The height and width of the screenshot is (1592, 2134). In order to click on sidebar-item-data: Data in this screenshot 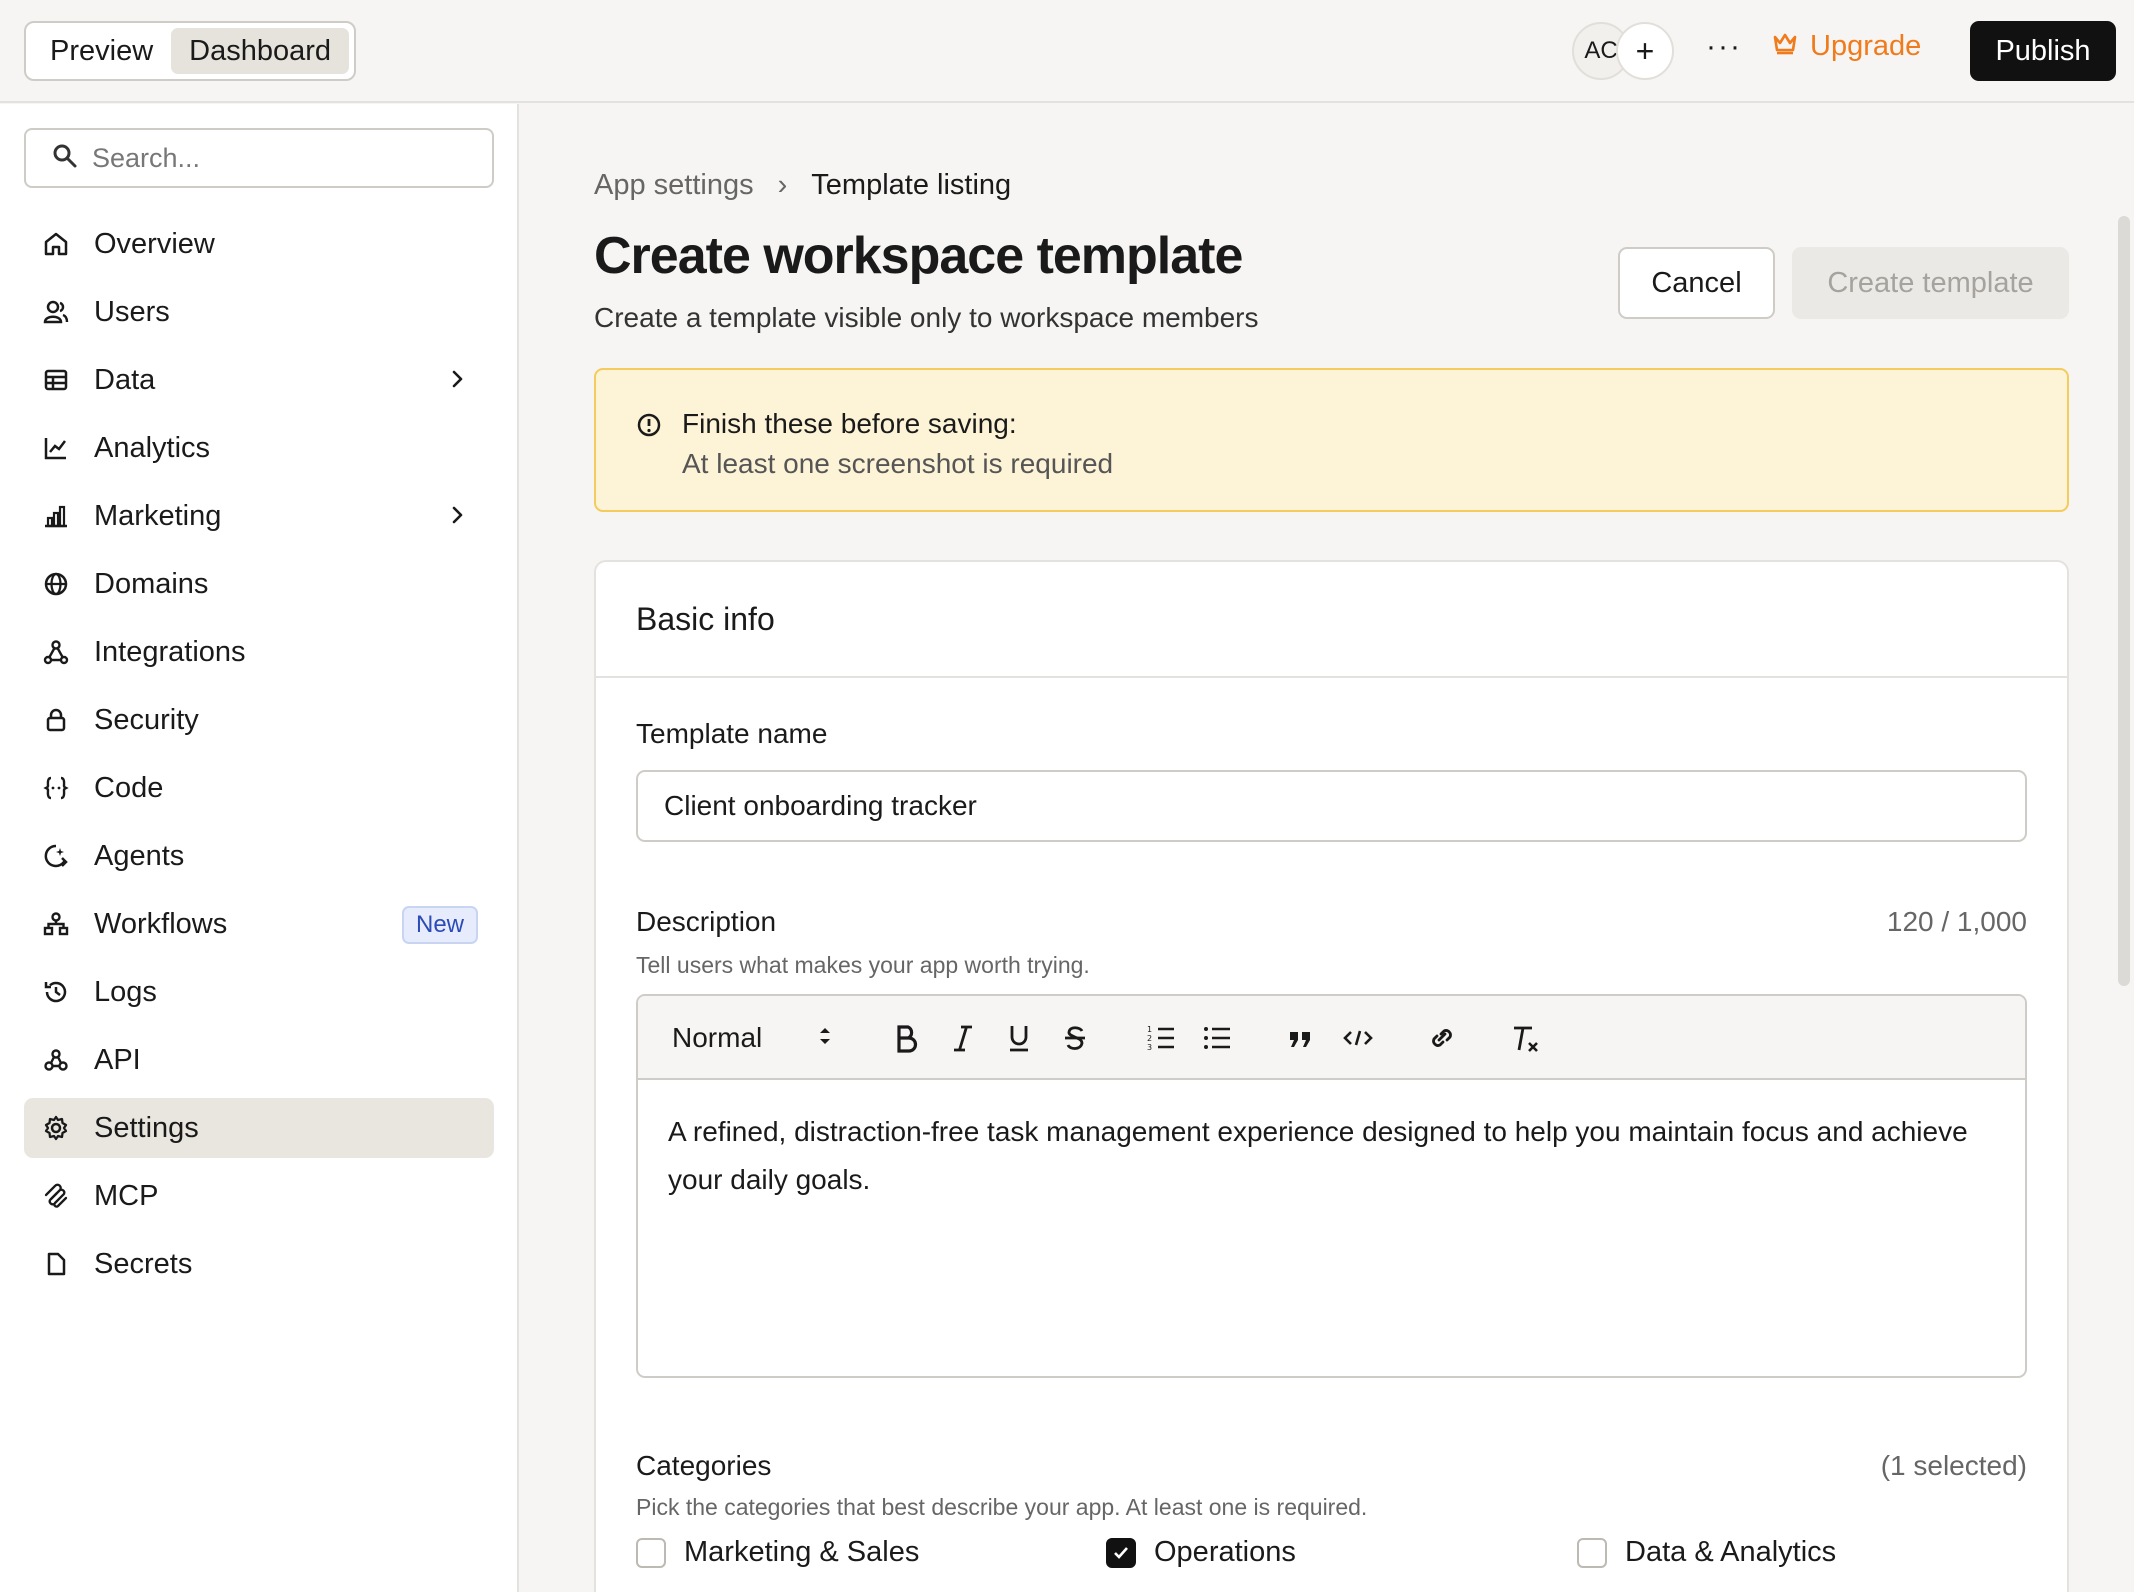, I will do `click(259, 380)`.